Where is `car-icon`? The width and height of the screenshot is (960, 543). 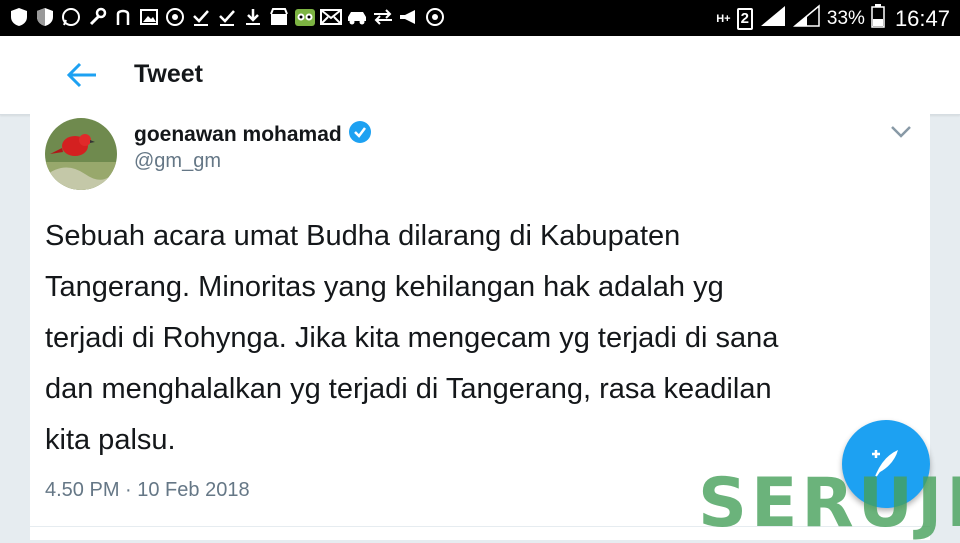
car-icon is located at coordinates (357, 17).